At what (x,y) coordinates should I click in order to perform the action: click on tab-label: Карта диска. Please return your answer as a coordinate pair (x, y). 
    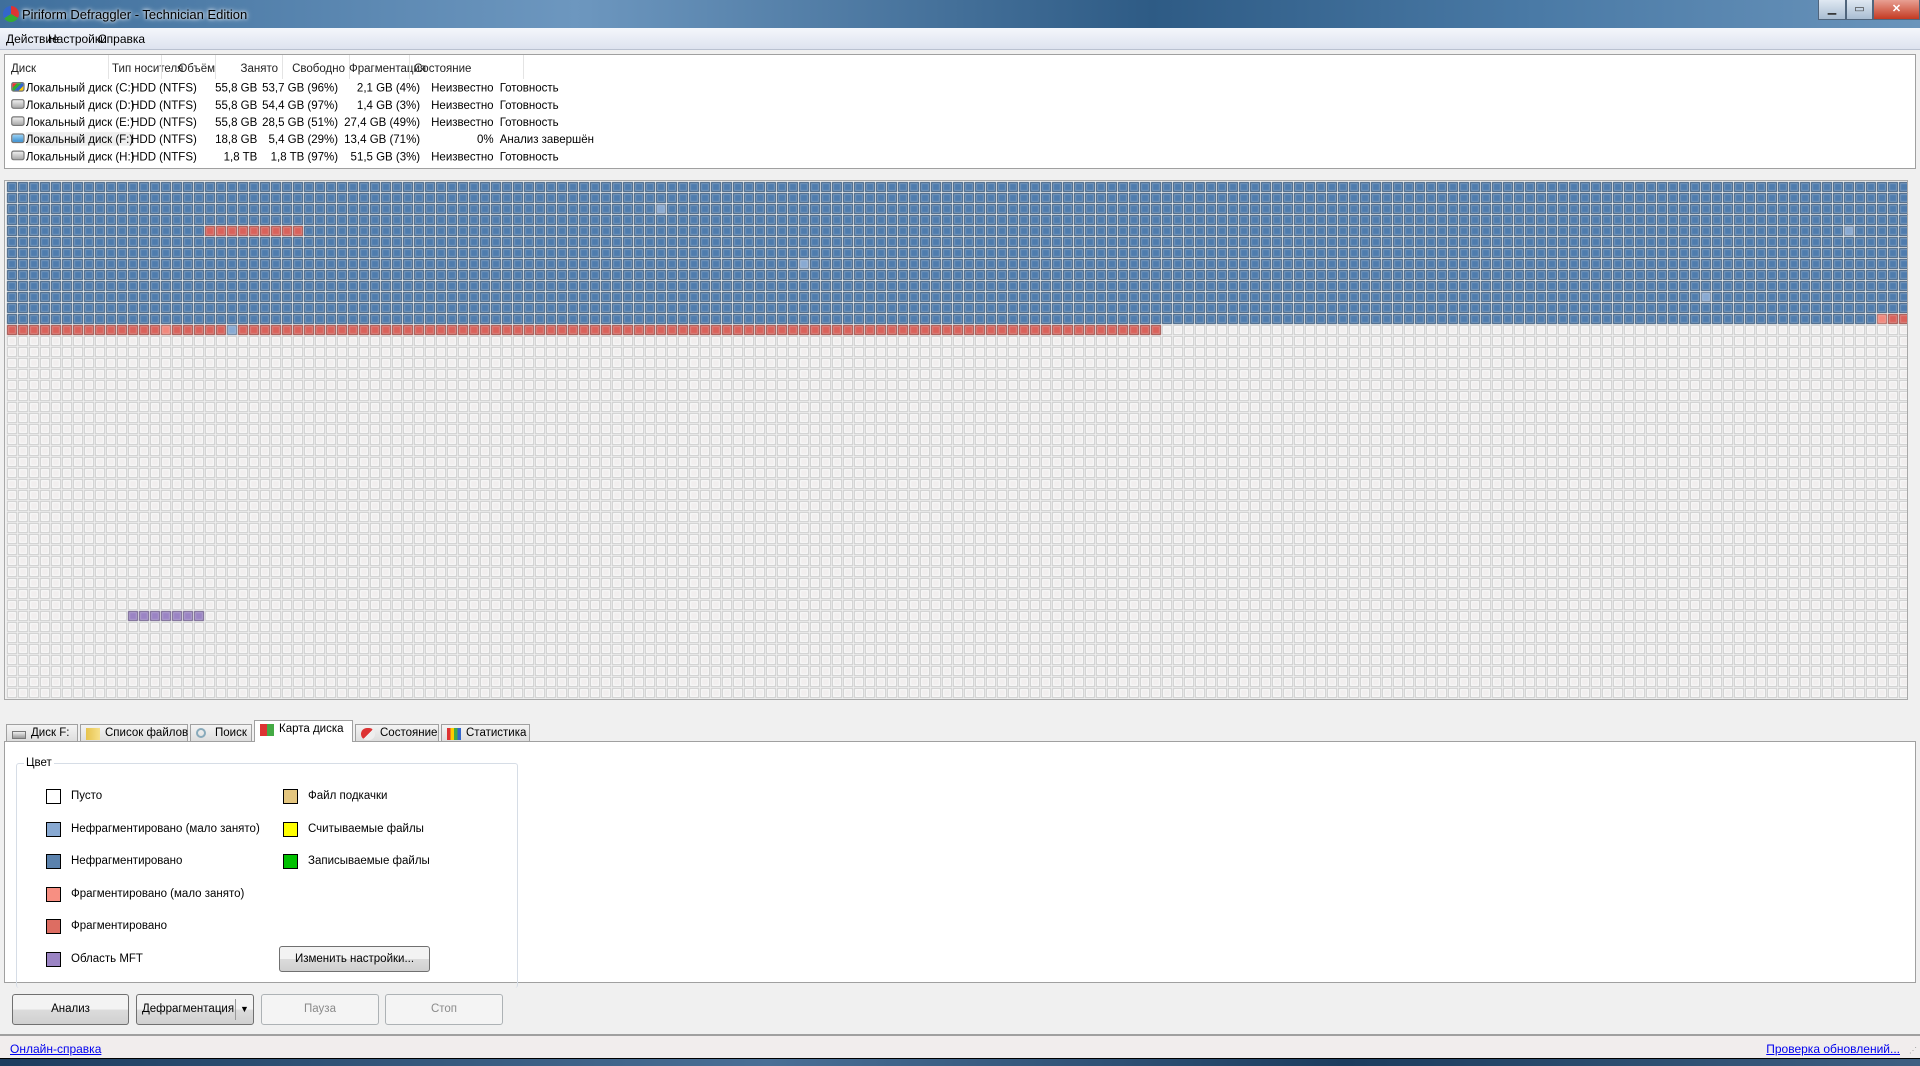
    Looking at the image, I should click on (311, 729).